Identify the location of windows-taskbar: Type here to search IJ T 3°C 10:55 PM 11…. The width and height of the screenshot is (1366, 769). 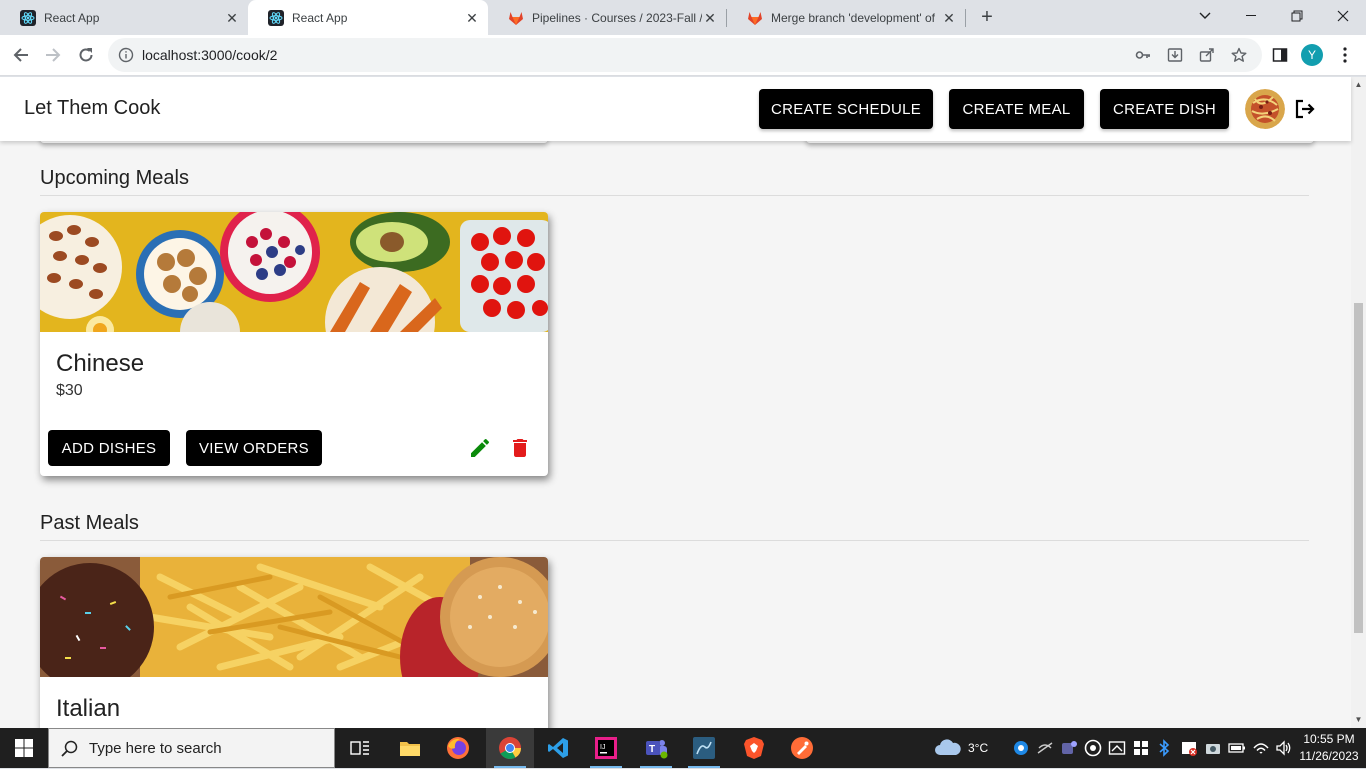
(683, 748).